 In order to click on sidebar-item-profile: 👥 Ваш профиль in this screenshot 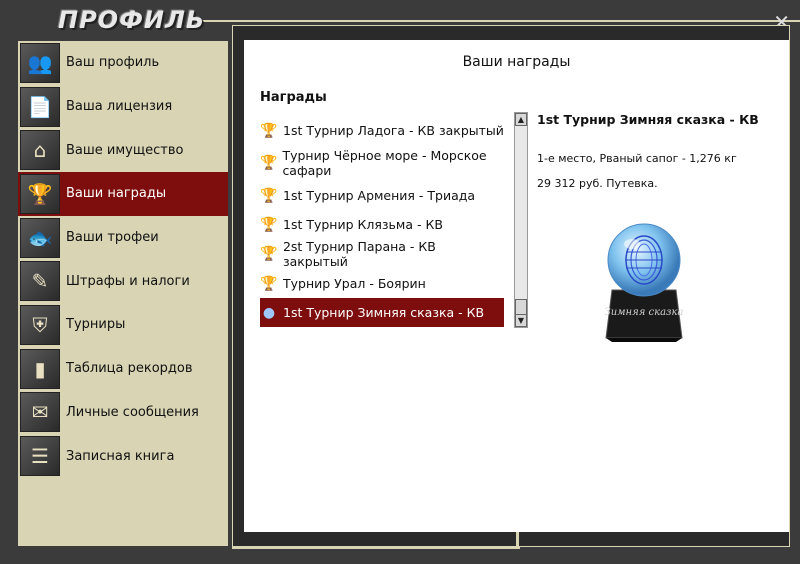, I will do `click(123, 63)`.